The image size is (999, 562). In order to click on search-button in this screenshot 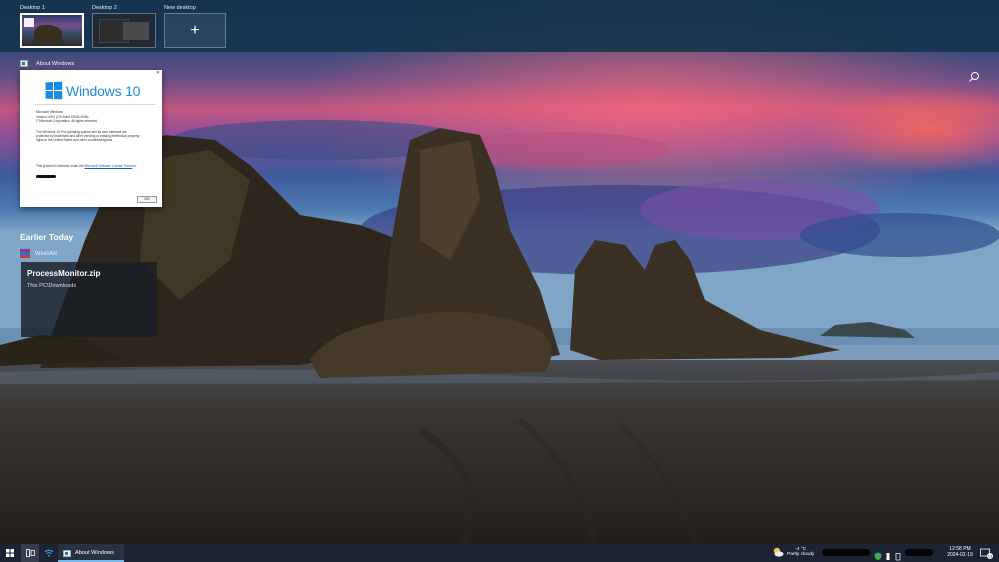, I will do `click(974, 76)`.